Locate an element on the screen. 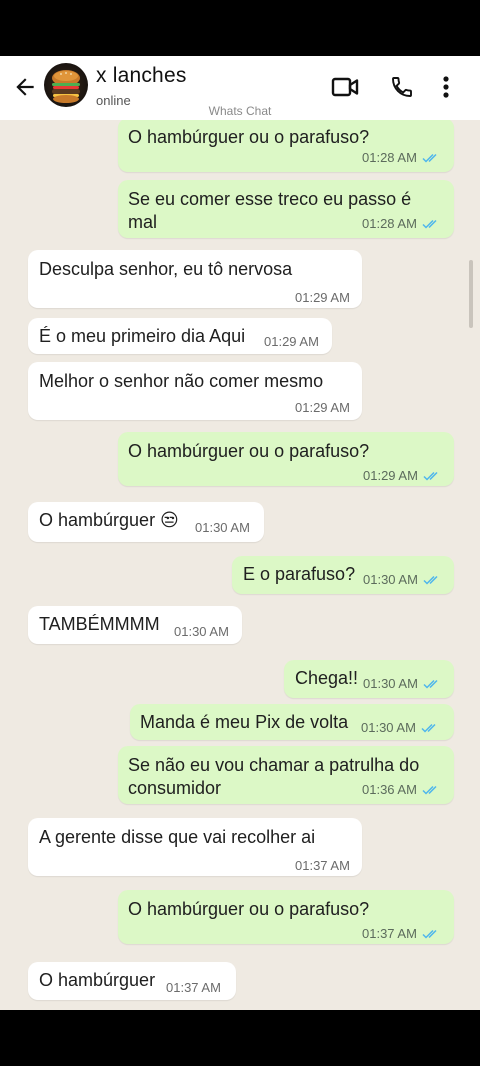 The image size is (480, 1066). message-text: A gerente disse que vai recolher ai is located at coordinates (177, 837).